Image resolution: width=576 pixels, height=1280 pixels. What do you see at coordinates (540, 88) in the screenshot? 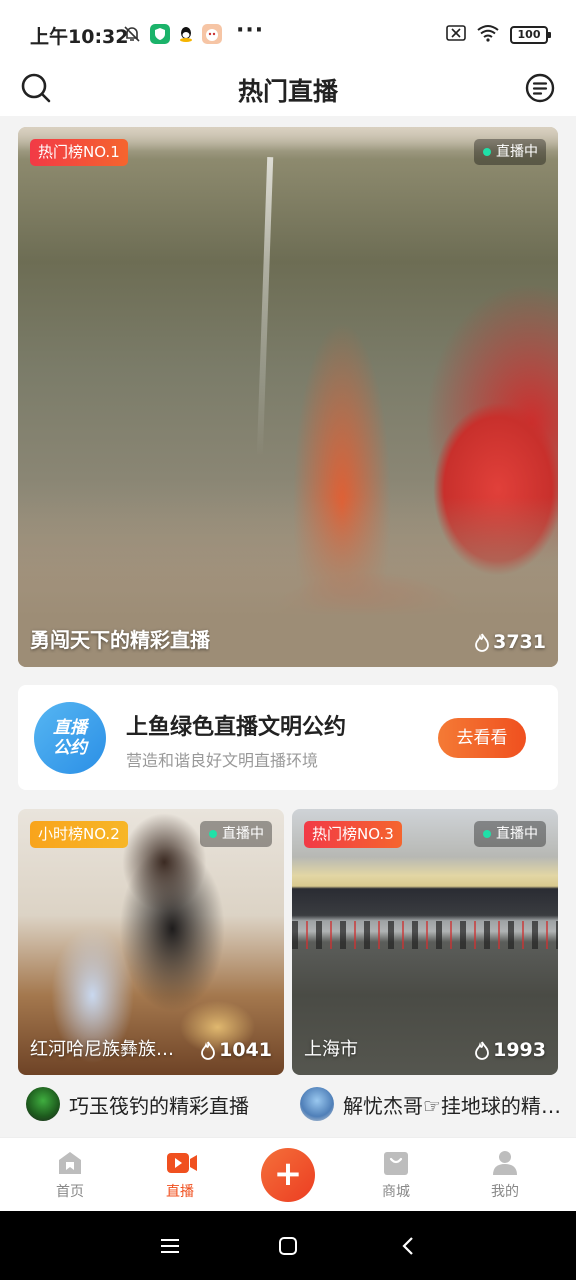
I see `menu-list-icon` at bounding box center [540, 88].